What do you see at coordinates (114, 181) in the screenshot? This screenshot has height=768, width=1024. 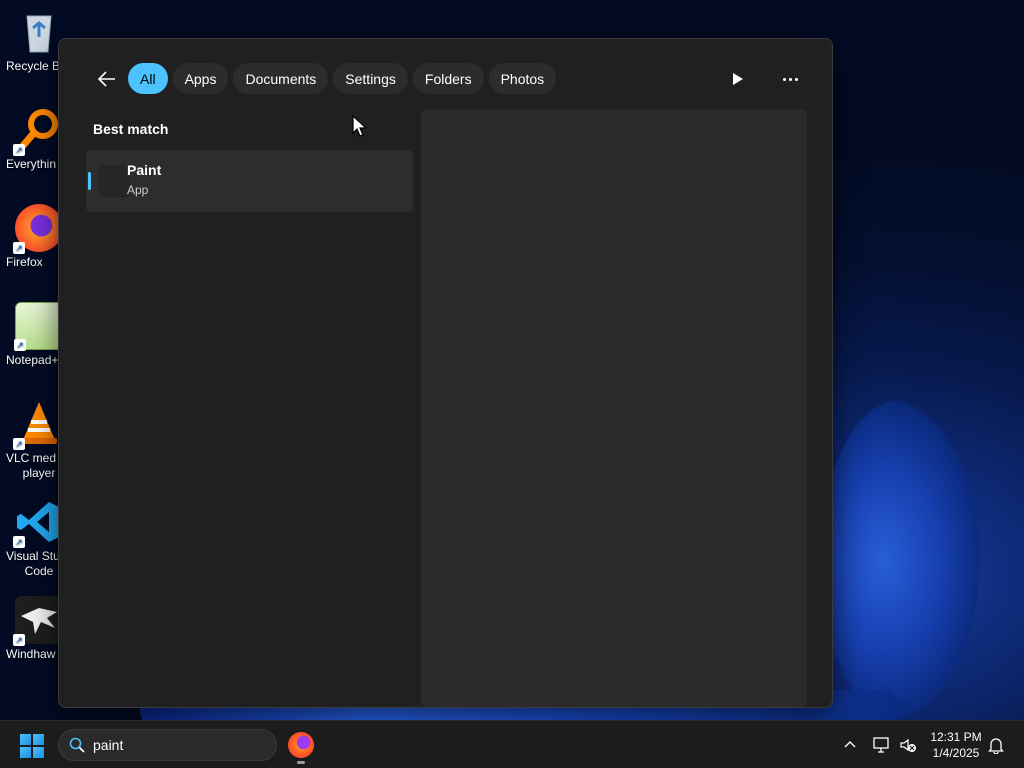 I see `paint-app-icon` at bounding box center [114, 181].